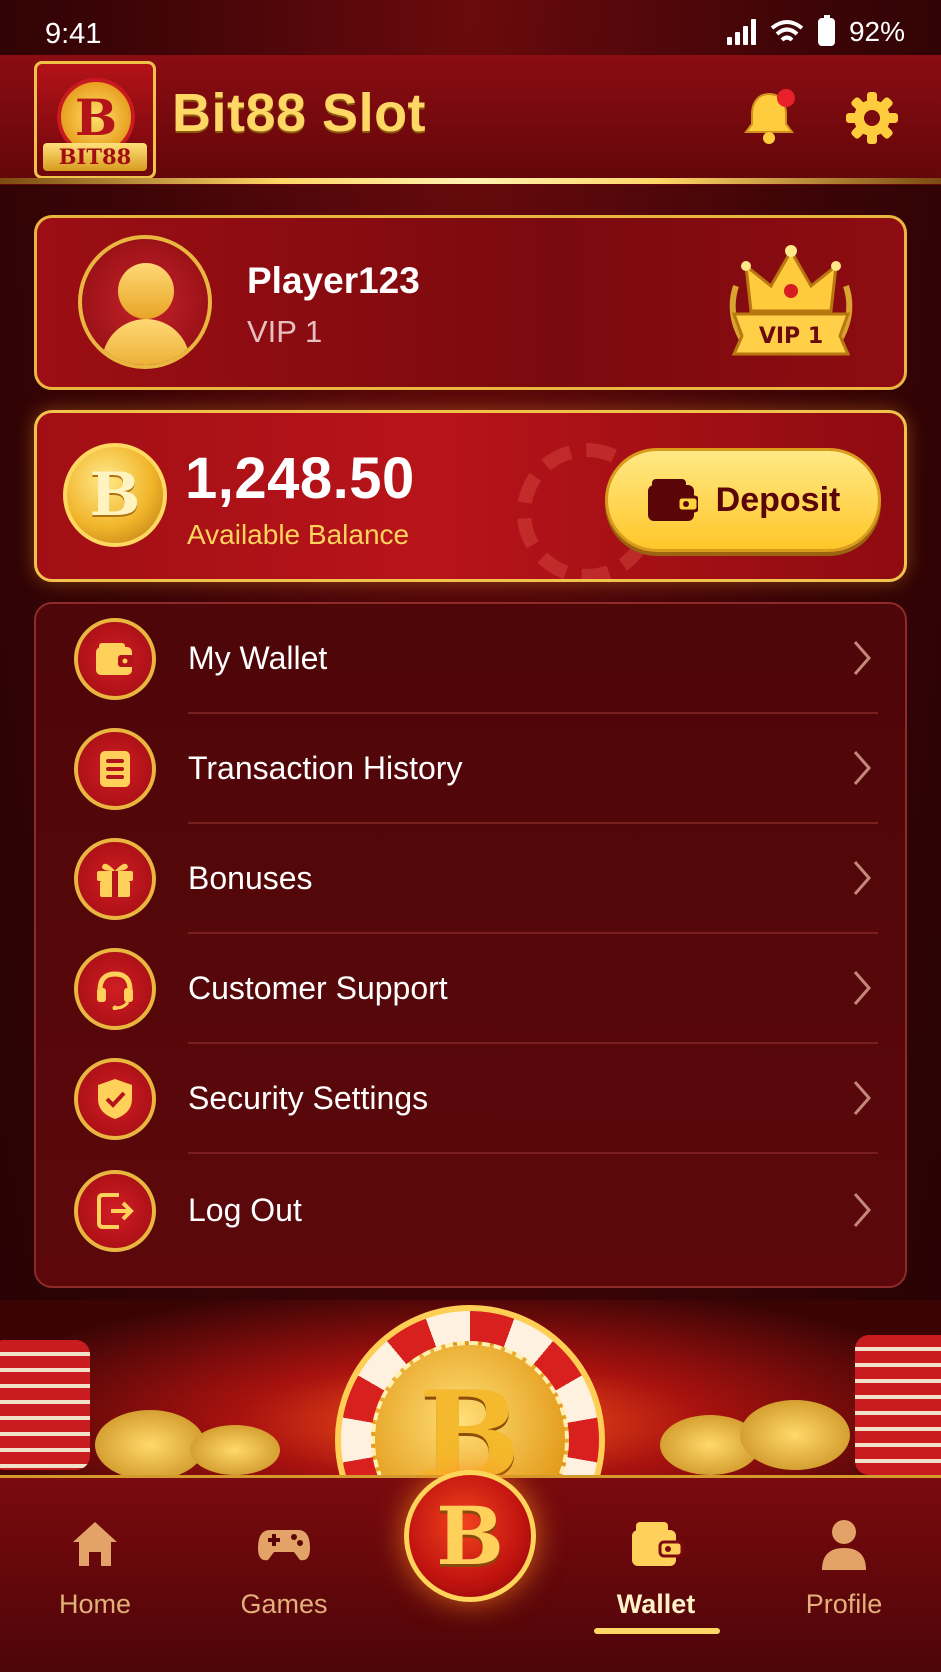 The image size is (941, 1672). What do you see at coordinates (470, 30) in the screenshot?
I see `status-bar: 9:41 92%` at bounding box center [470, 30].